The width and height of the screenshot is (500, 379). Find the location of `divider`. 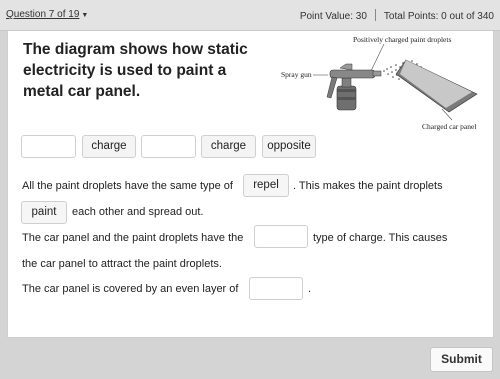

divider is located at coordinates (375, 15).